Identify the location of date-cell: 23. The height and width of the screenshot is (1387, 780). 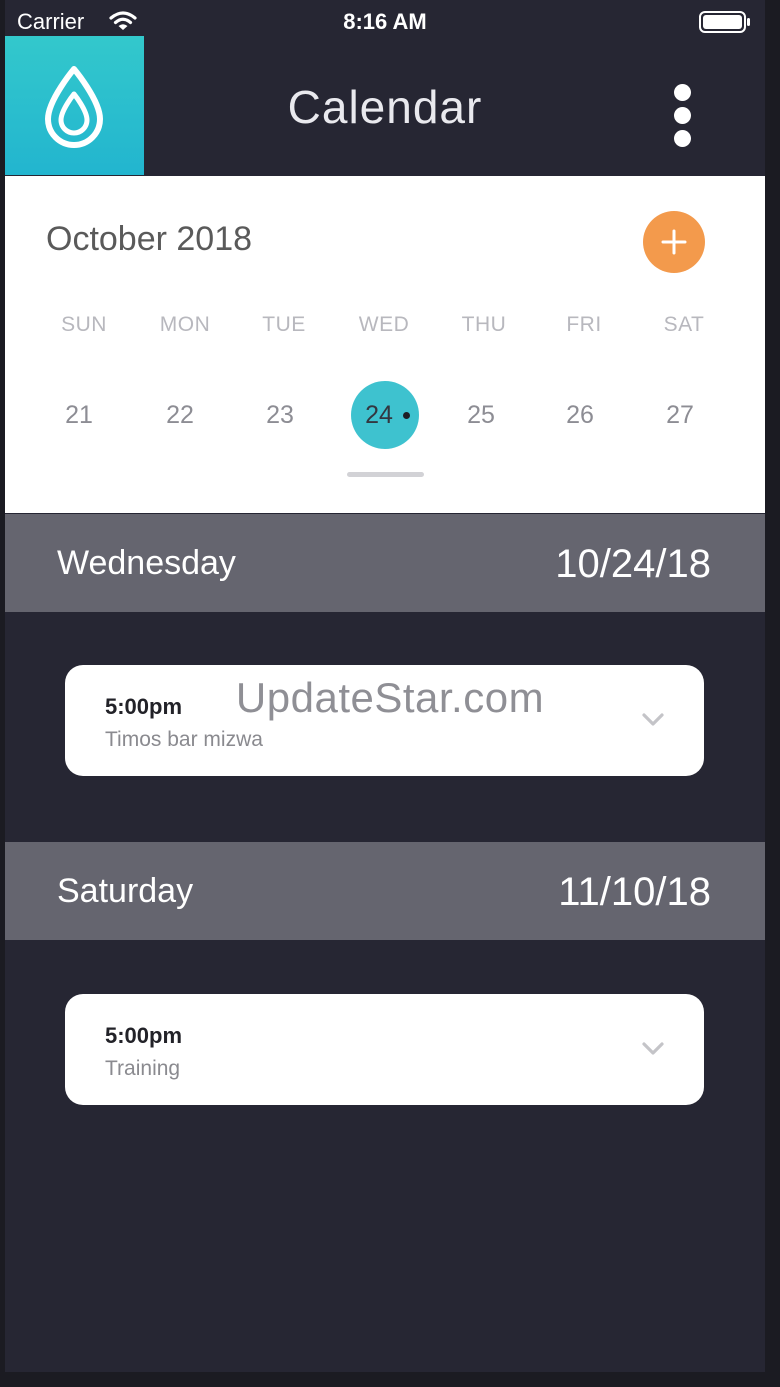
(280, 415).